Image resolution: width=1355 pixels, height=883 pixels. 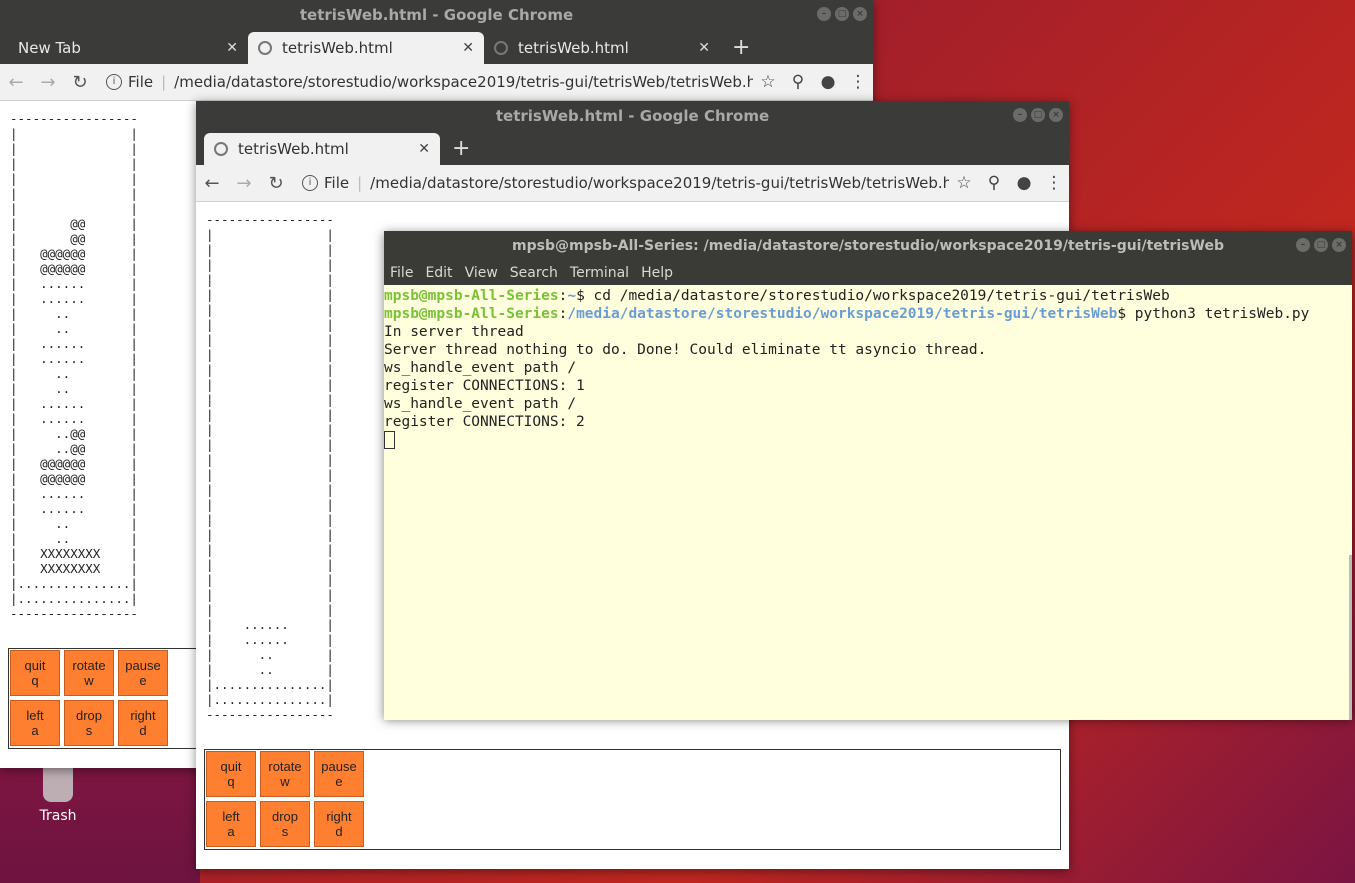 I want to click on menu-terminal: Terminal, so click(x=599, y=273).